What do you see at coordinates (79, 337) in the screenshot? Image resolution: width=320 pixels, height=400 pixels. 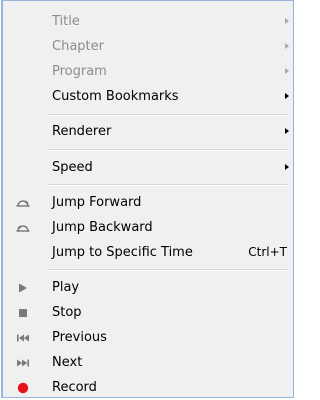 I see `menu-item-previous-label: Previous` at bounding box center [79, 337].